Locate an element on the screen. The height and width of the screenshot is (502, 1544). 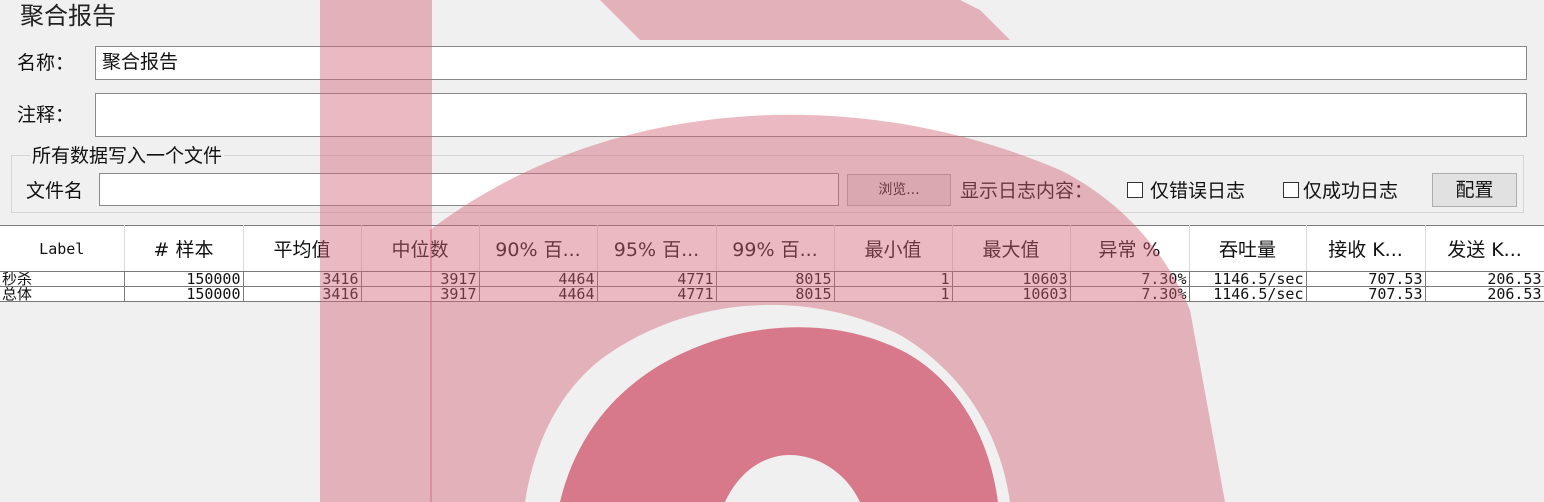
comment-field is located at coordinates (811, 115).